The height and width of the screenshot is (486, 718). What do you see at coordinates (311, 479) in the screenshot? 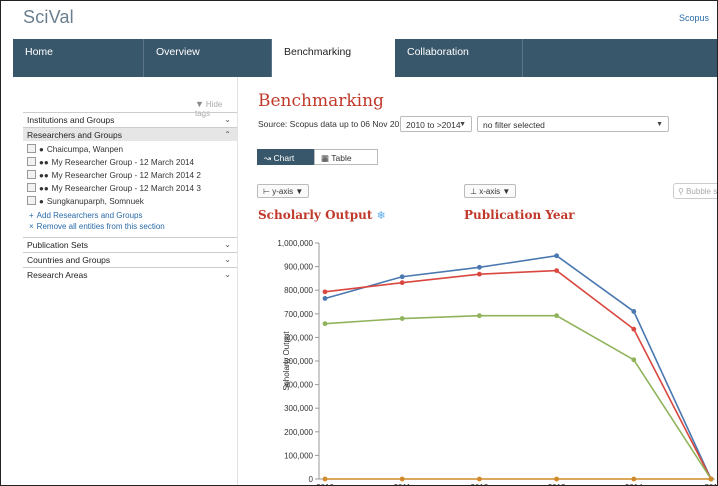
I see `y-tick-label: 0` at bounding box center [311, 479].